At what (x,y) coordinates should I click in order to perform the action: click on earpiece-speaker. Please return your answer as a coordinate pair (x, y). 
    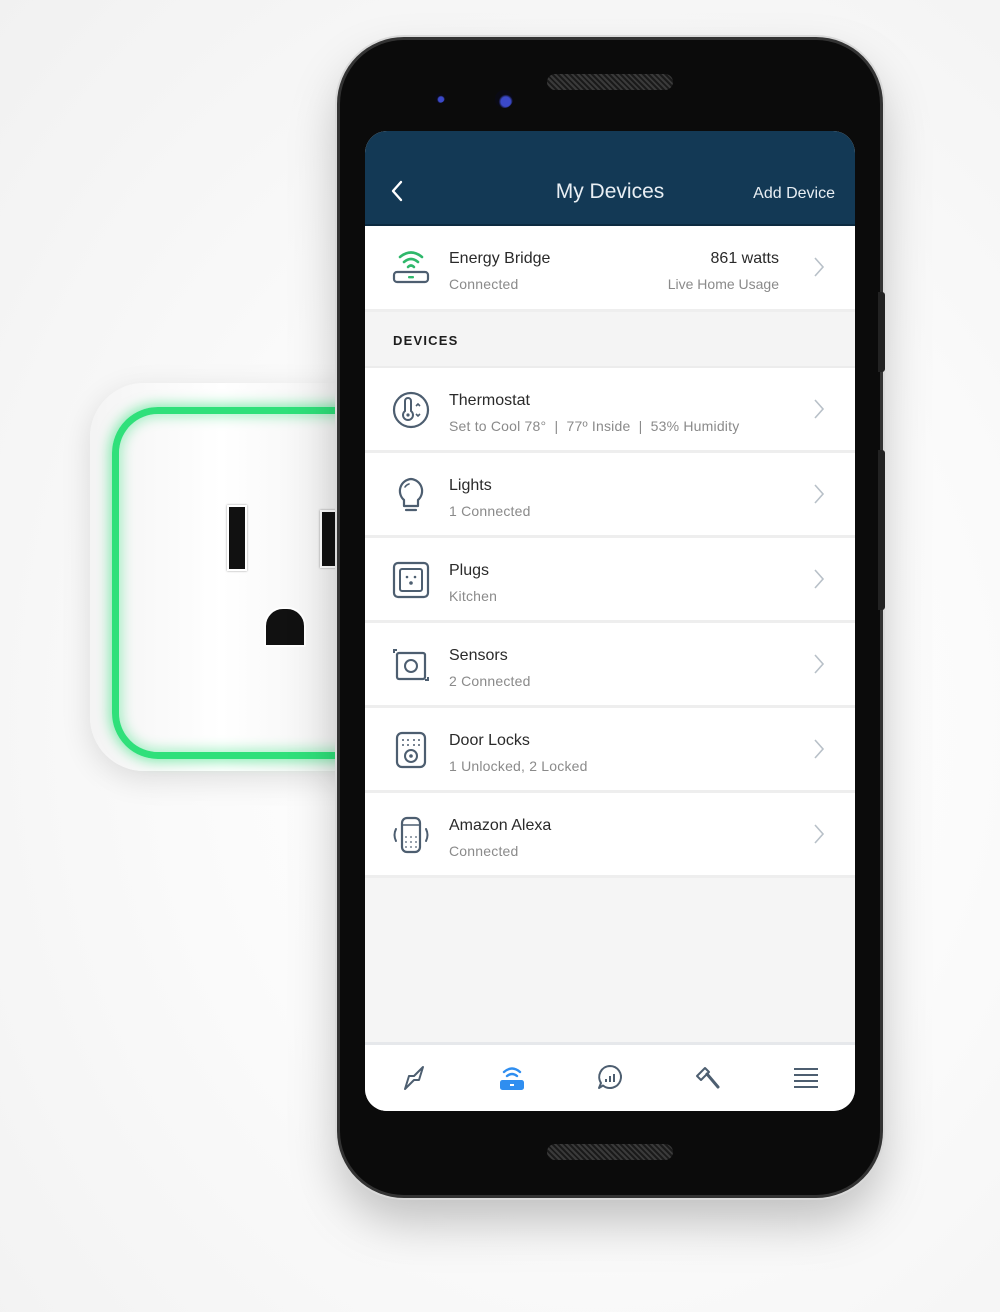
    Looking at the image, I should click on (610, 82).